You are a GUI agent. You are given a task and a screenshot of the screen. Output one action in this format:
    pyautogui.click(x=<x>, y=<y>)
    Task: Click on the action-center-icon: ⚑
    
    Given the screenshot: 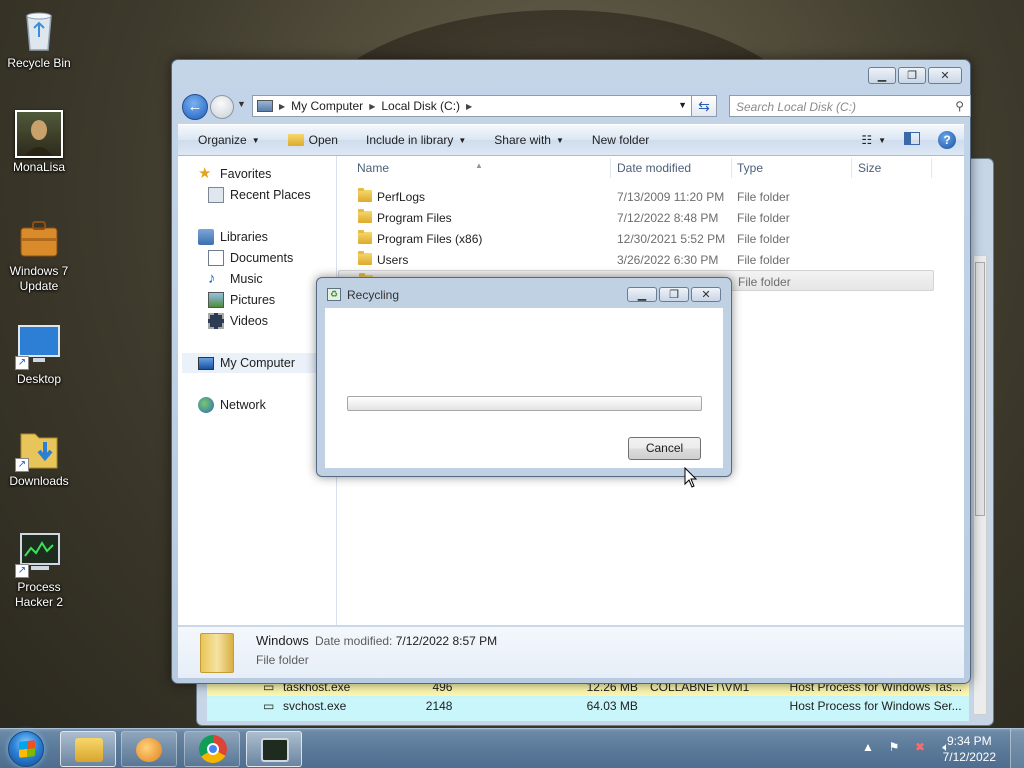 What is the action you would take?
    pyautogui.click(x=894, y=747)
    